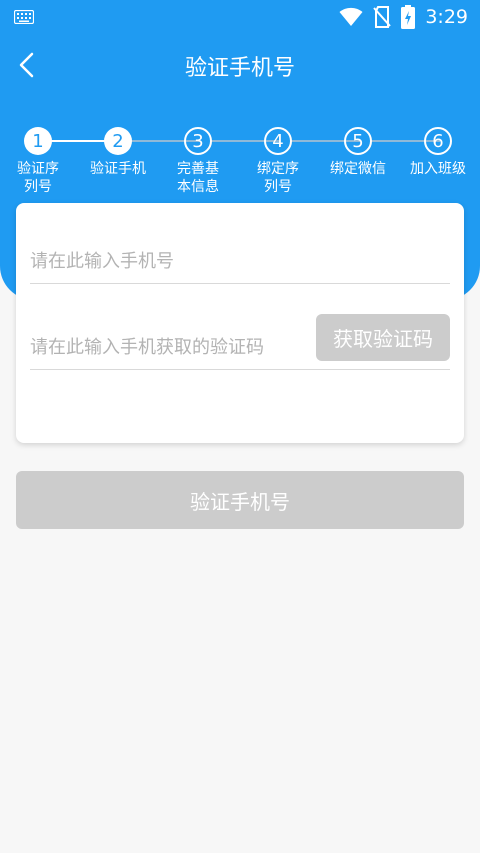 The height and width of the screenshot is (853, 480). I want to click on step-1-number: 1, so click(38, 141).